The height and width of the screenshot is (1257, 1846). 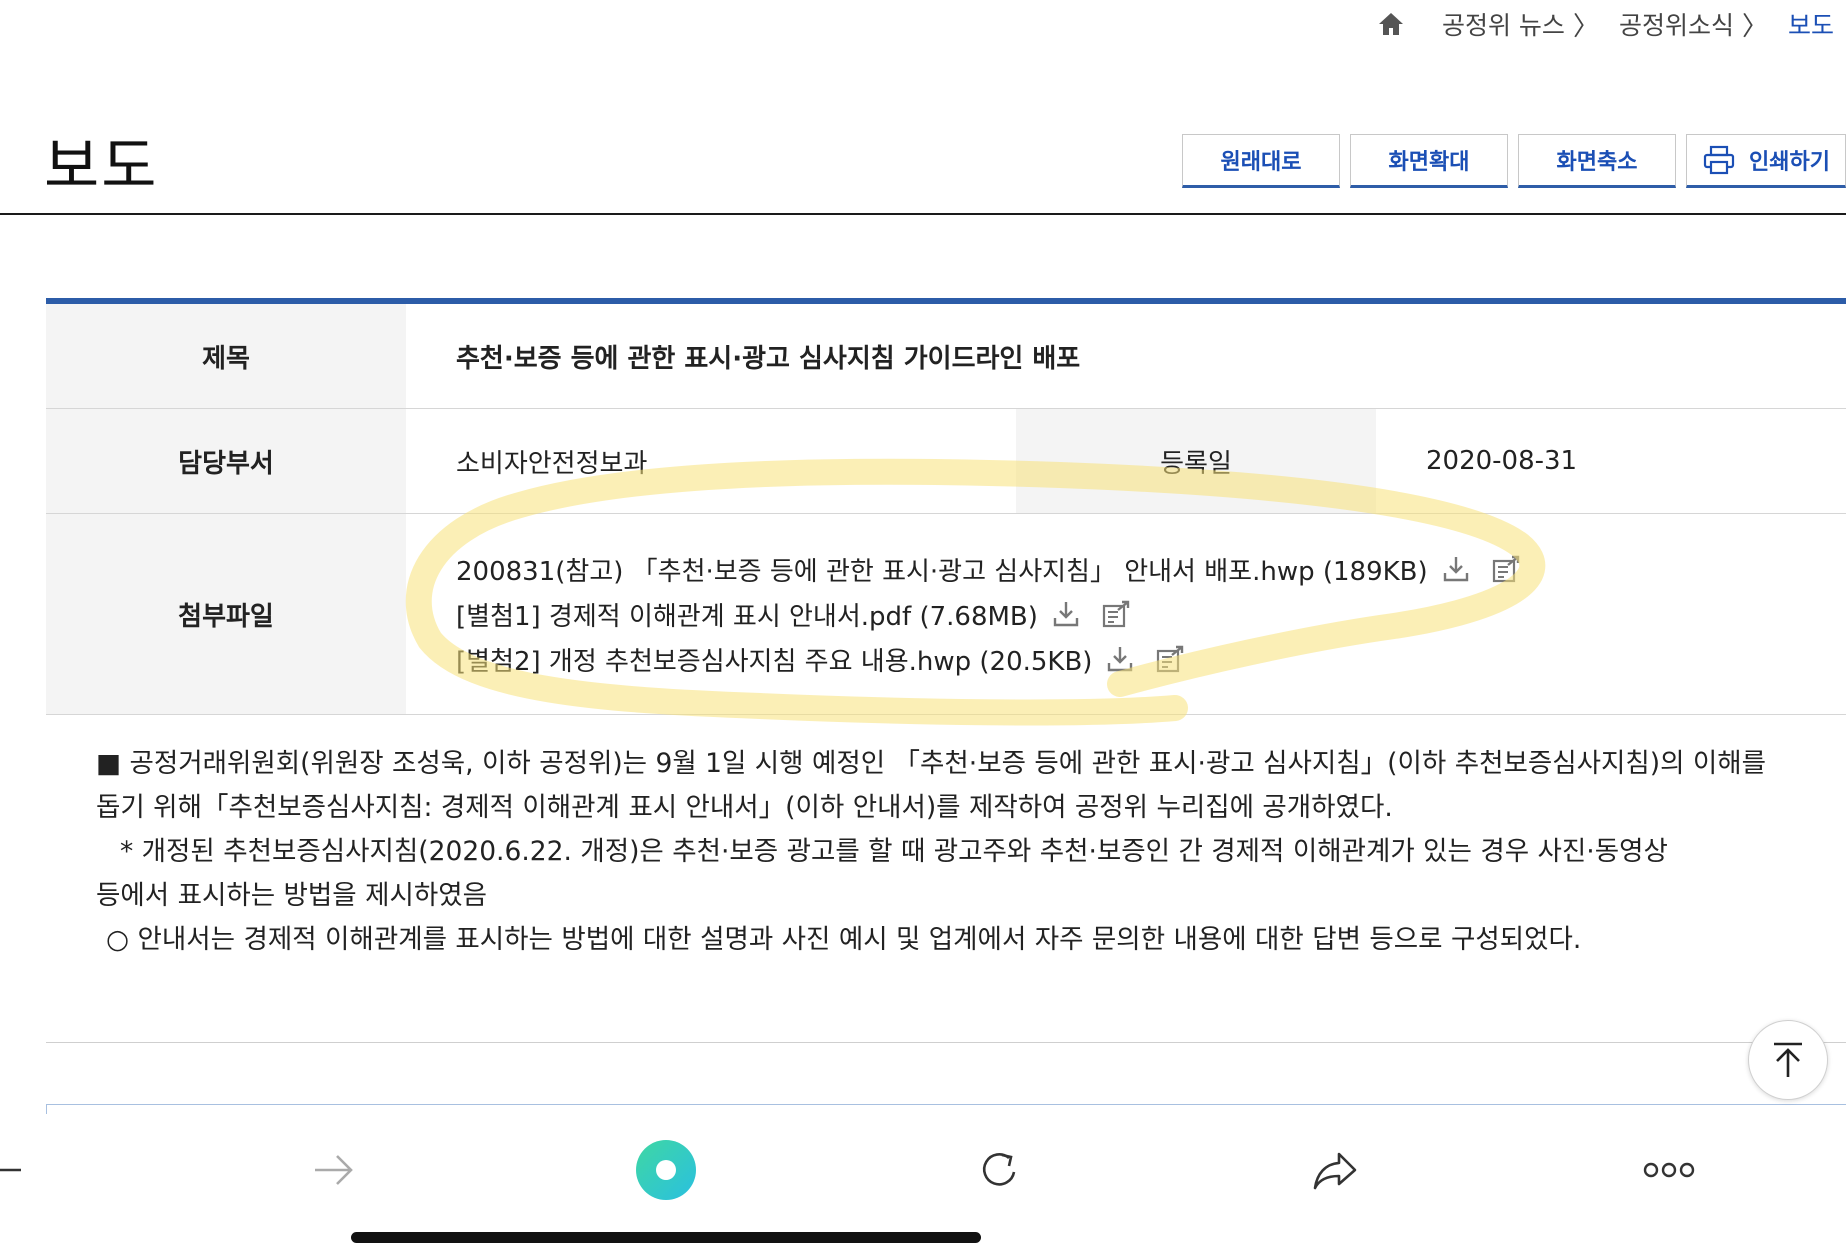 I want to click on title-divider, so click(x=923, y=214).